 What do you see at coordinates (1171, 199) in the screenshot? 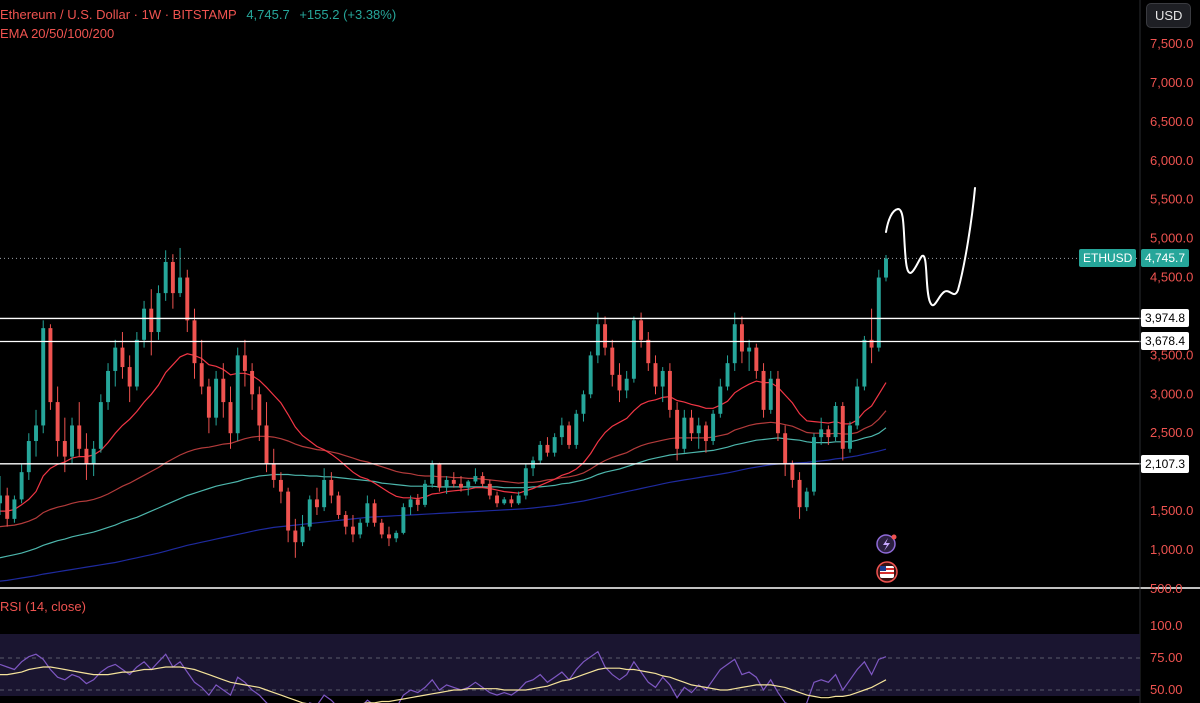
I see `price-tick-label: 5,500.0` at bounding box center [1171, 199].